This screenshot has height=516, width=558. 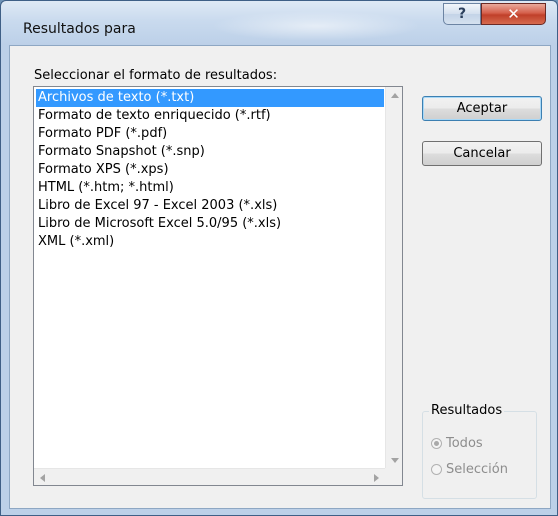 I want to click on scrollbar-corner, so click(x=393, y=476).